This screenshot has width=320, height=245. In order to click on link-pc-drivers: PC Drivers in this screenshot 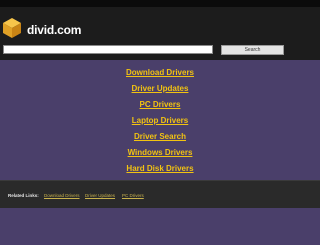, I will do `click(160, 106)`.